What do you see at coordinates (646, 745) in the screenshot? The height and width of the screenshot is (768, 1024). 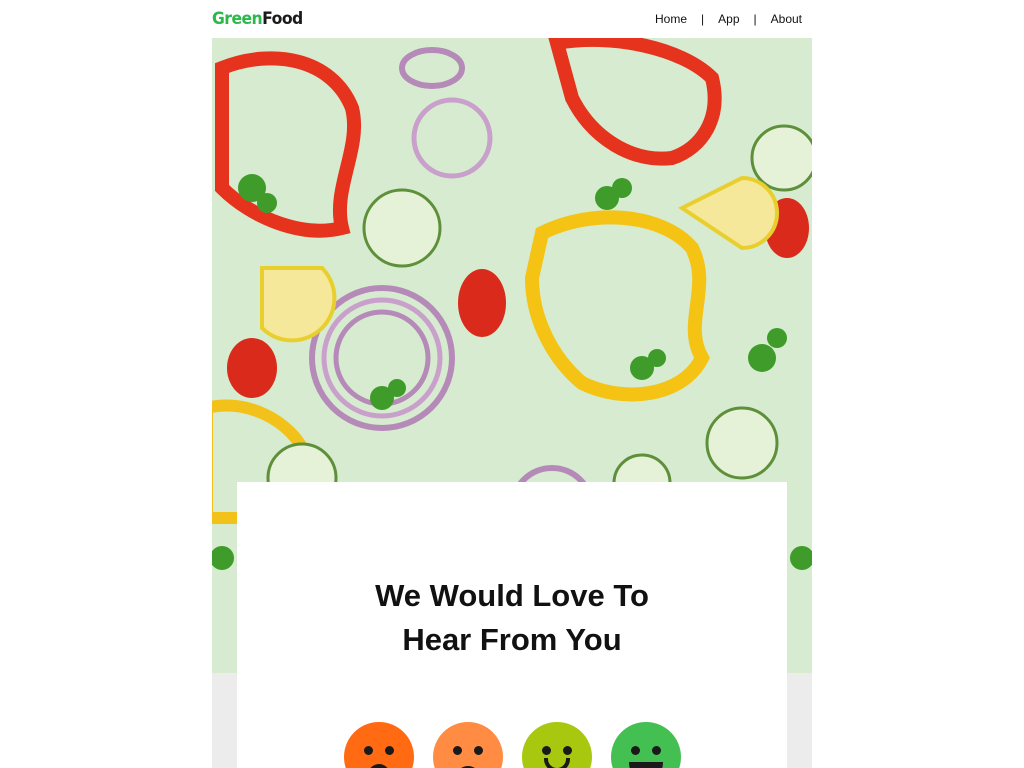 I see `very-happy-face-icon` at bounding box center [646, 745].